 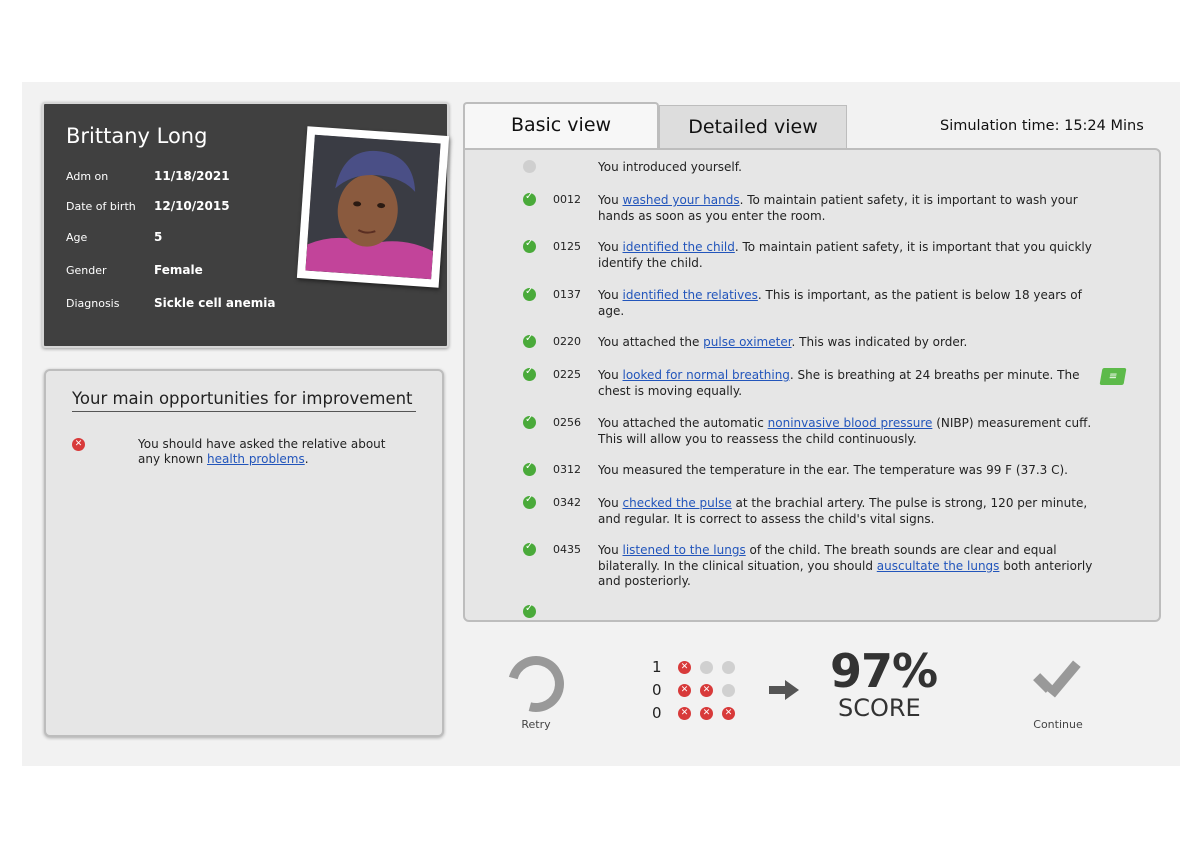 What do you see at coordinates (657, 667) in the screenshot?
I see `count-one-error: 1` at bounding box center [657, 667].